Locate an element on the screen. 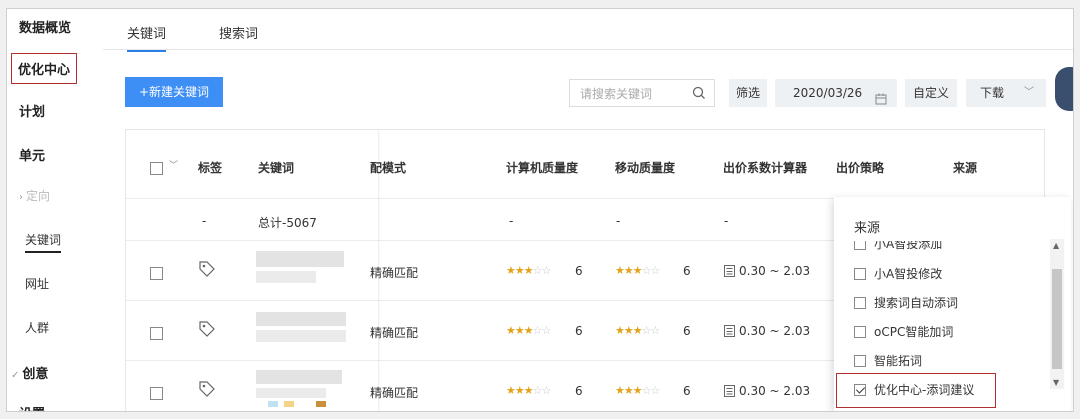 The height and width of the screenshot is (419, 1080). sidebar-item-audience: 人群 is located at coordinates (37, 327).